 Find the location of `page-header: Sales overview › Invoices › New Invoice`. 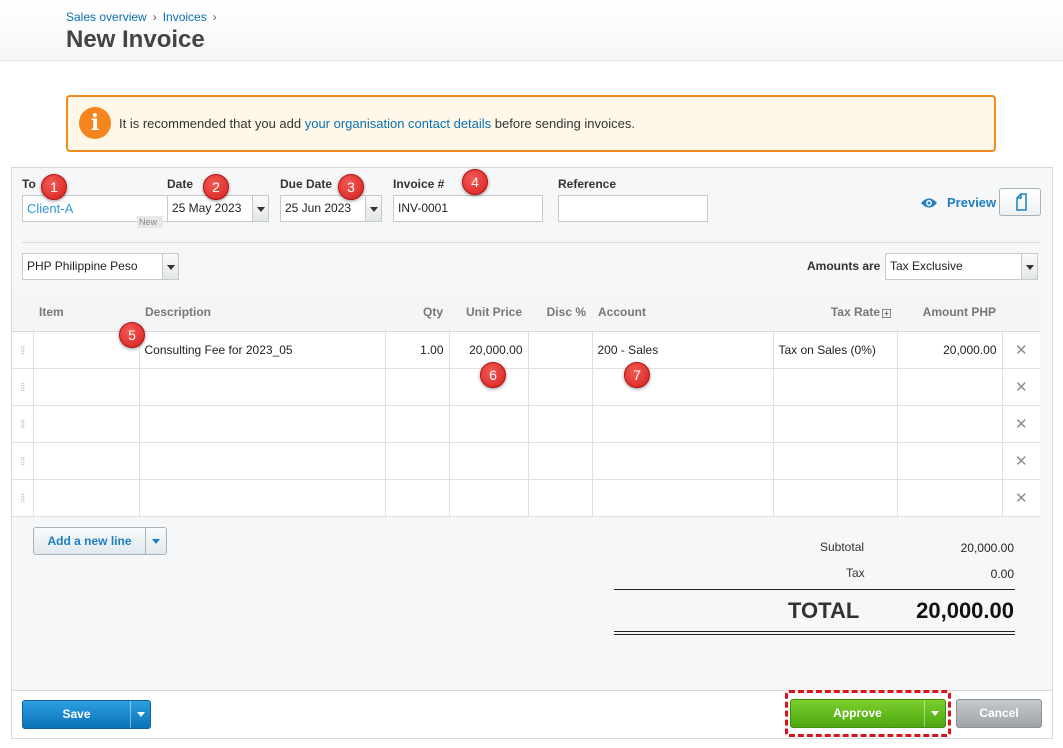

page-header: Sales overview › Invoices › New Invoice is located at coordinates (531, 30).